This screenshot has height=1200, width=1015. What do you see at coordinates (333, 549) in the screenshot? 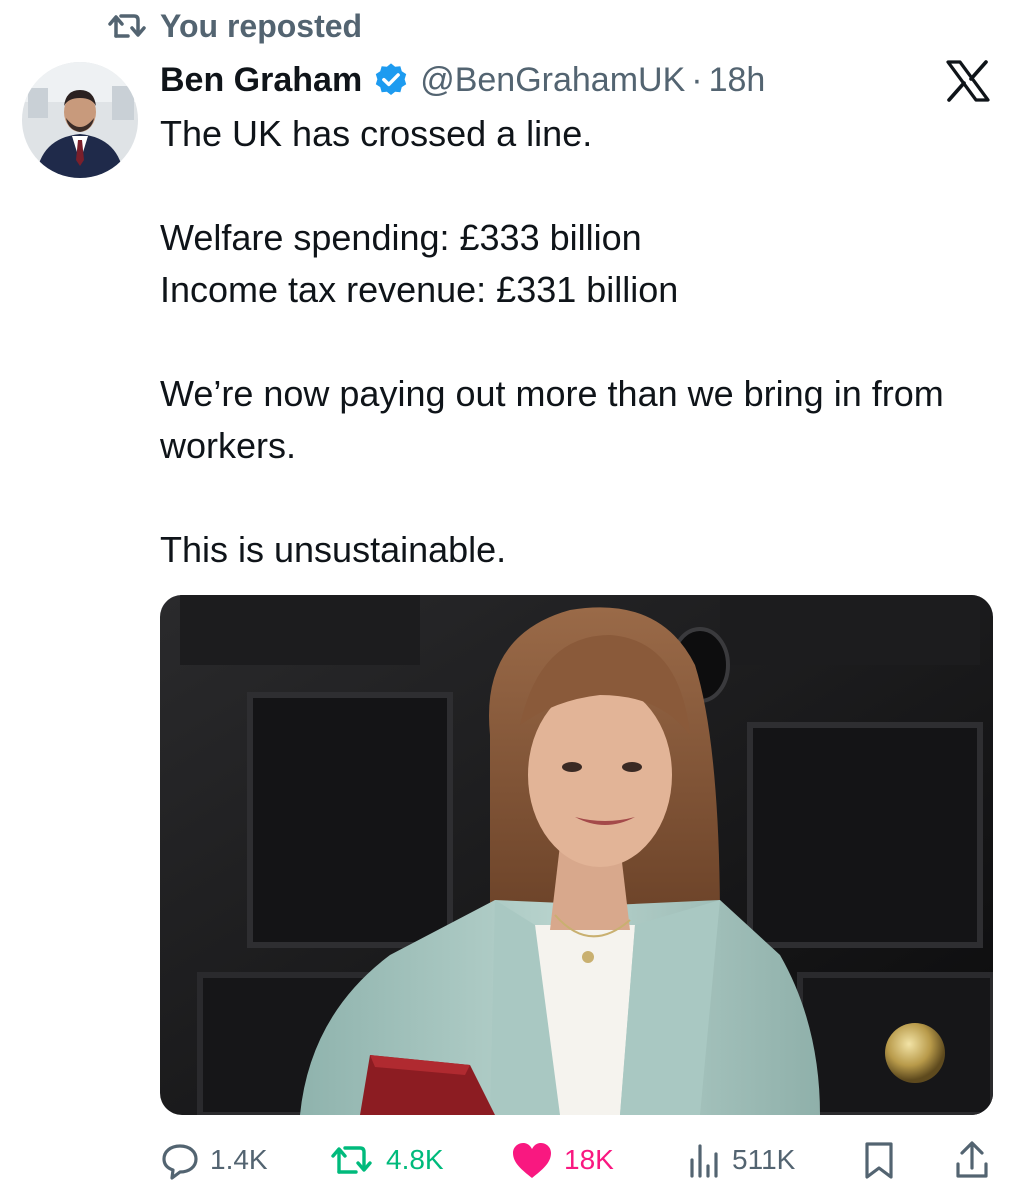
I see `tweet-line-5: This is unsustainable.` at bounding box center [333, 549].